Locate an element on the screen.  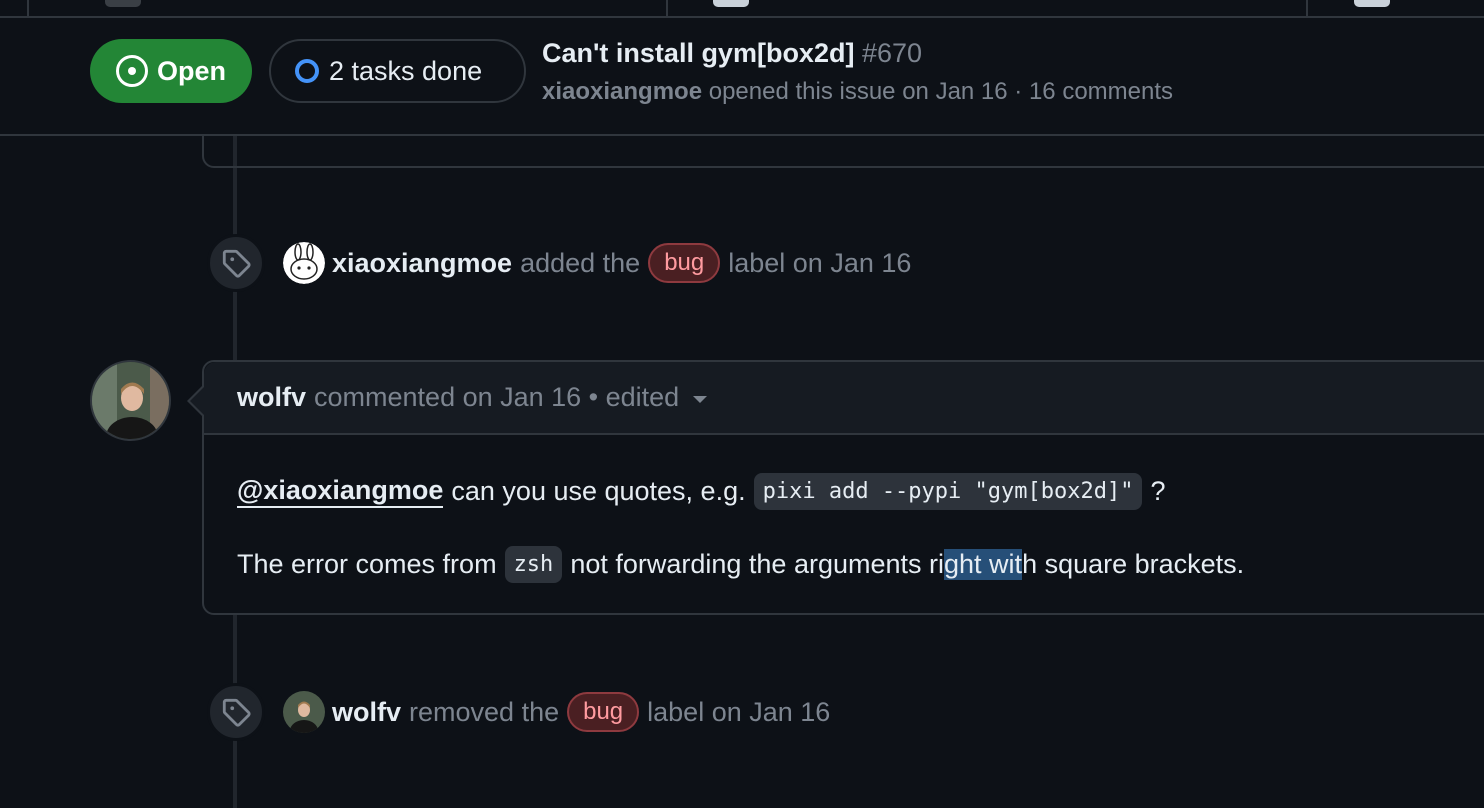
issue-number: #670 is located at coordinates (892, 53).